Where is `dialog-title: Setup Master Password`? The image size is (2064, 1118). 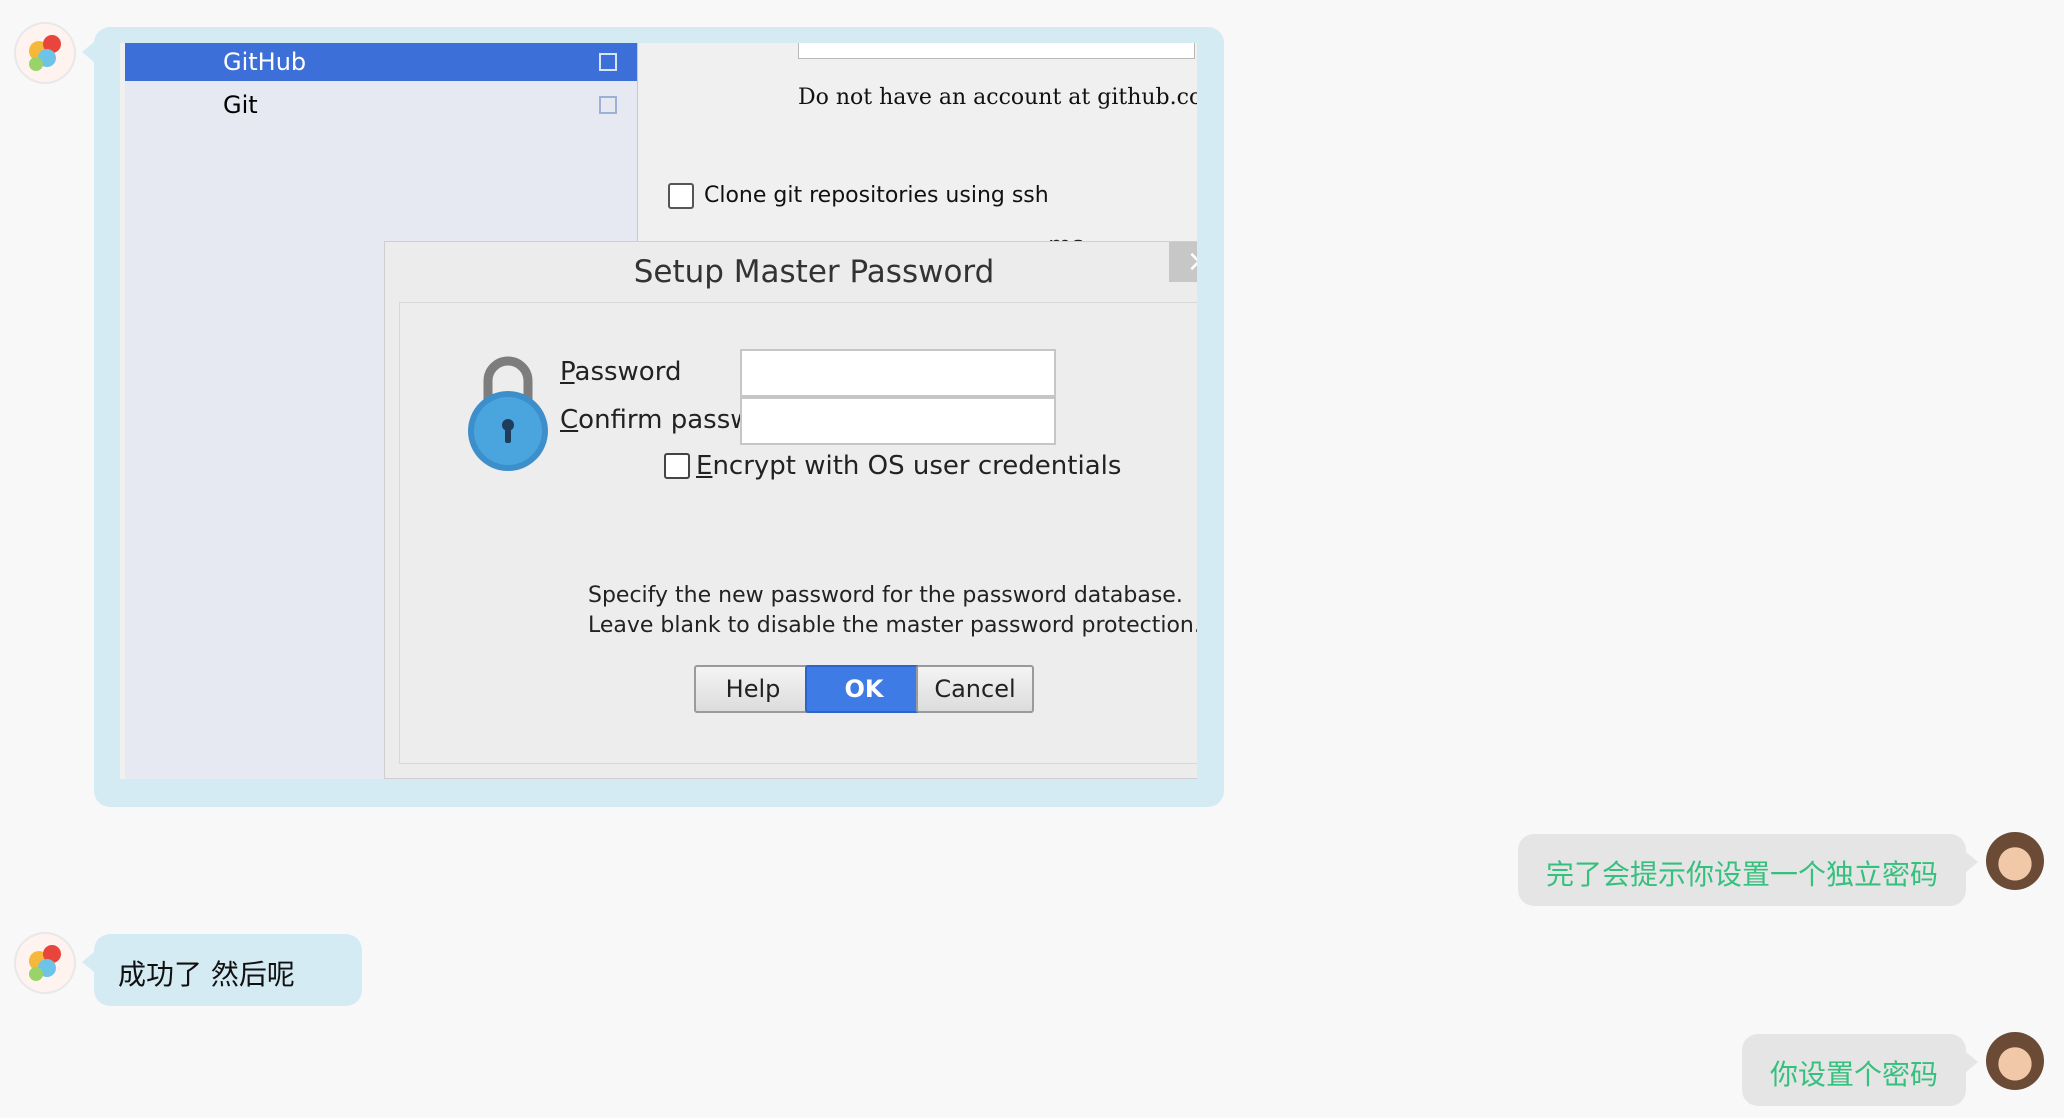
dialog-title: Setup Master Password is located at coordinates (814, 272).